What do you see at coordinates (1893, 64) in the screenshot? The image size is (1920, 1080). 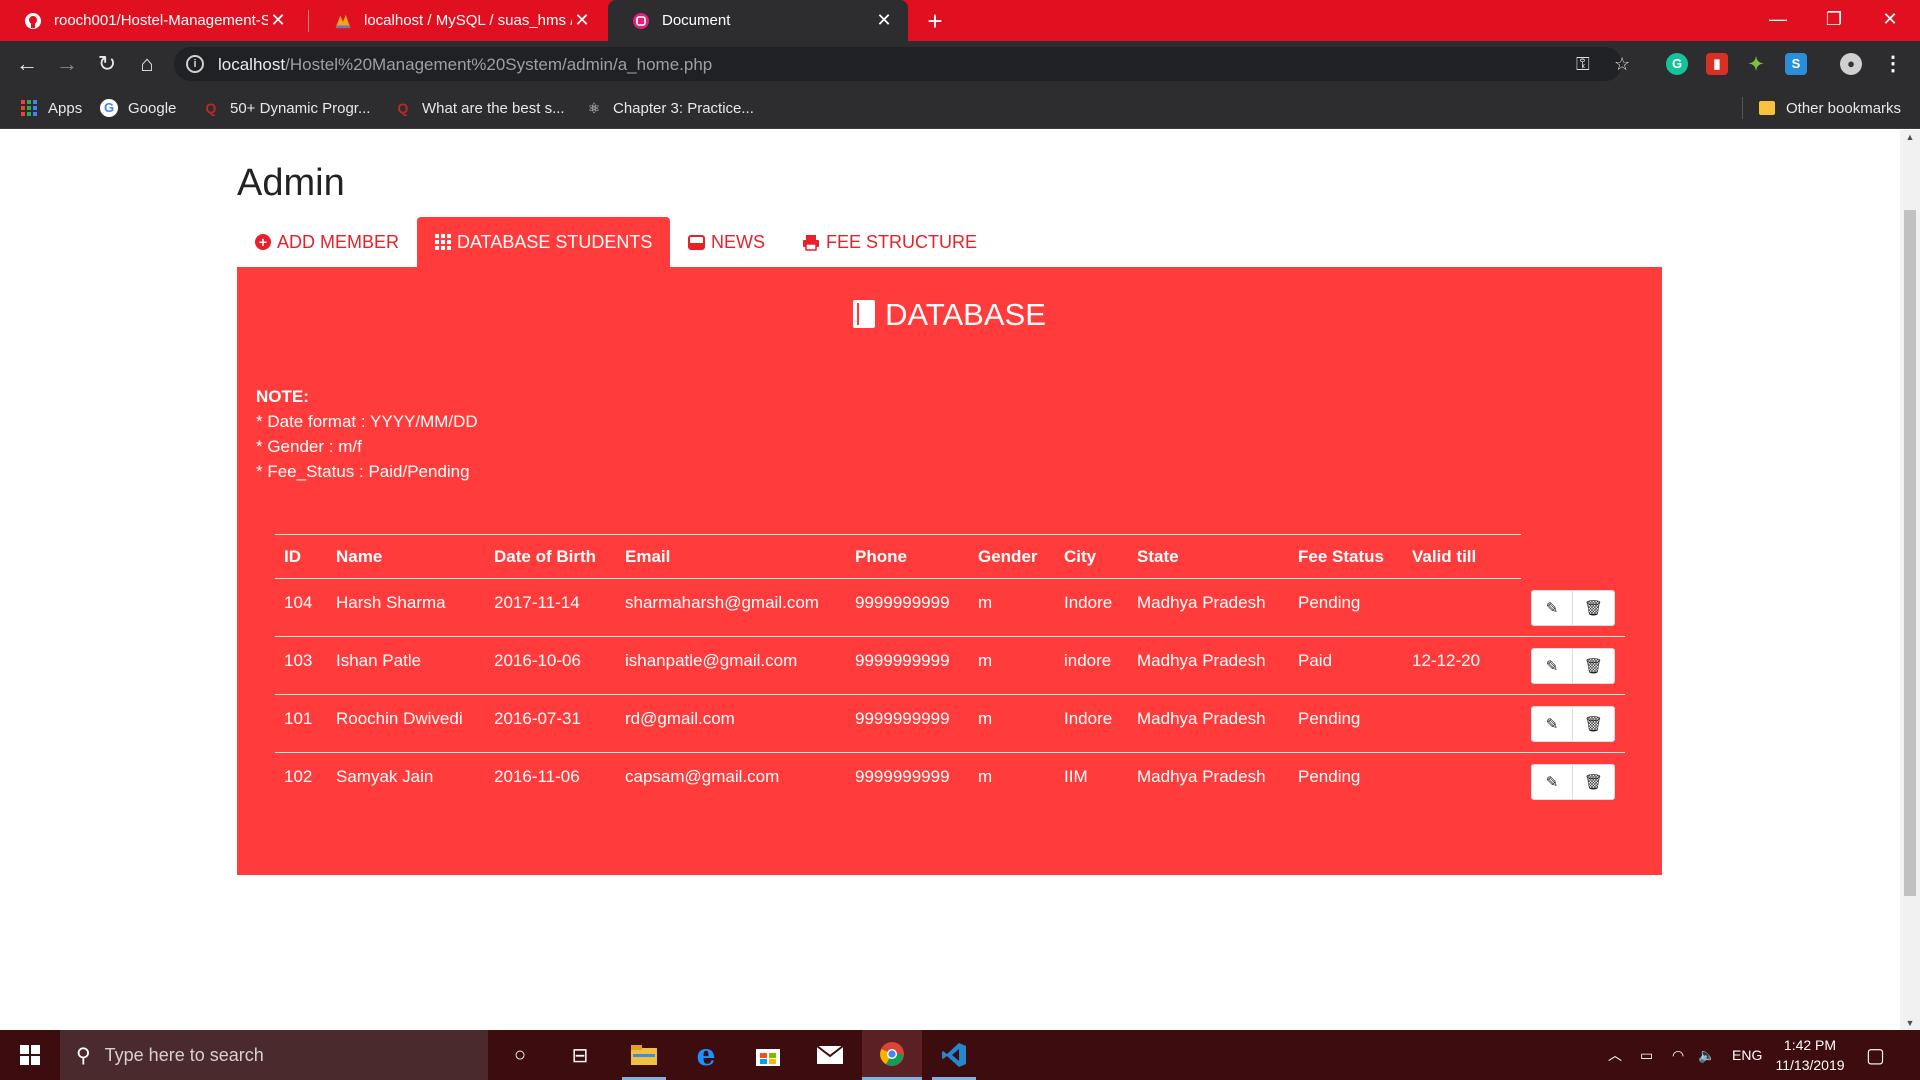 I see `browser-menu-icon: ⋮` at bounding box center [1893, 64].